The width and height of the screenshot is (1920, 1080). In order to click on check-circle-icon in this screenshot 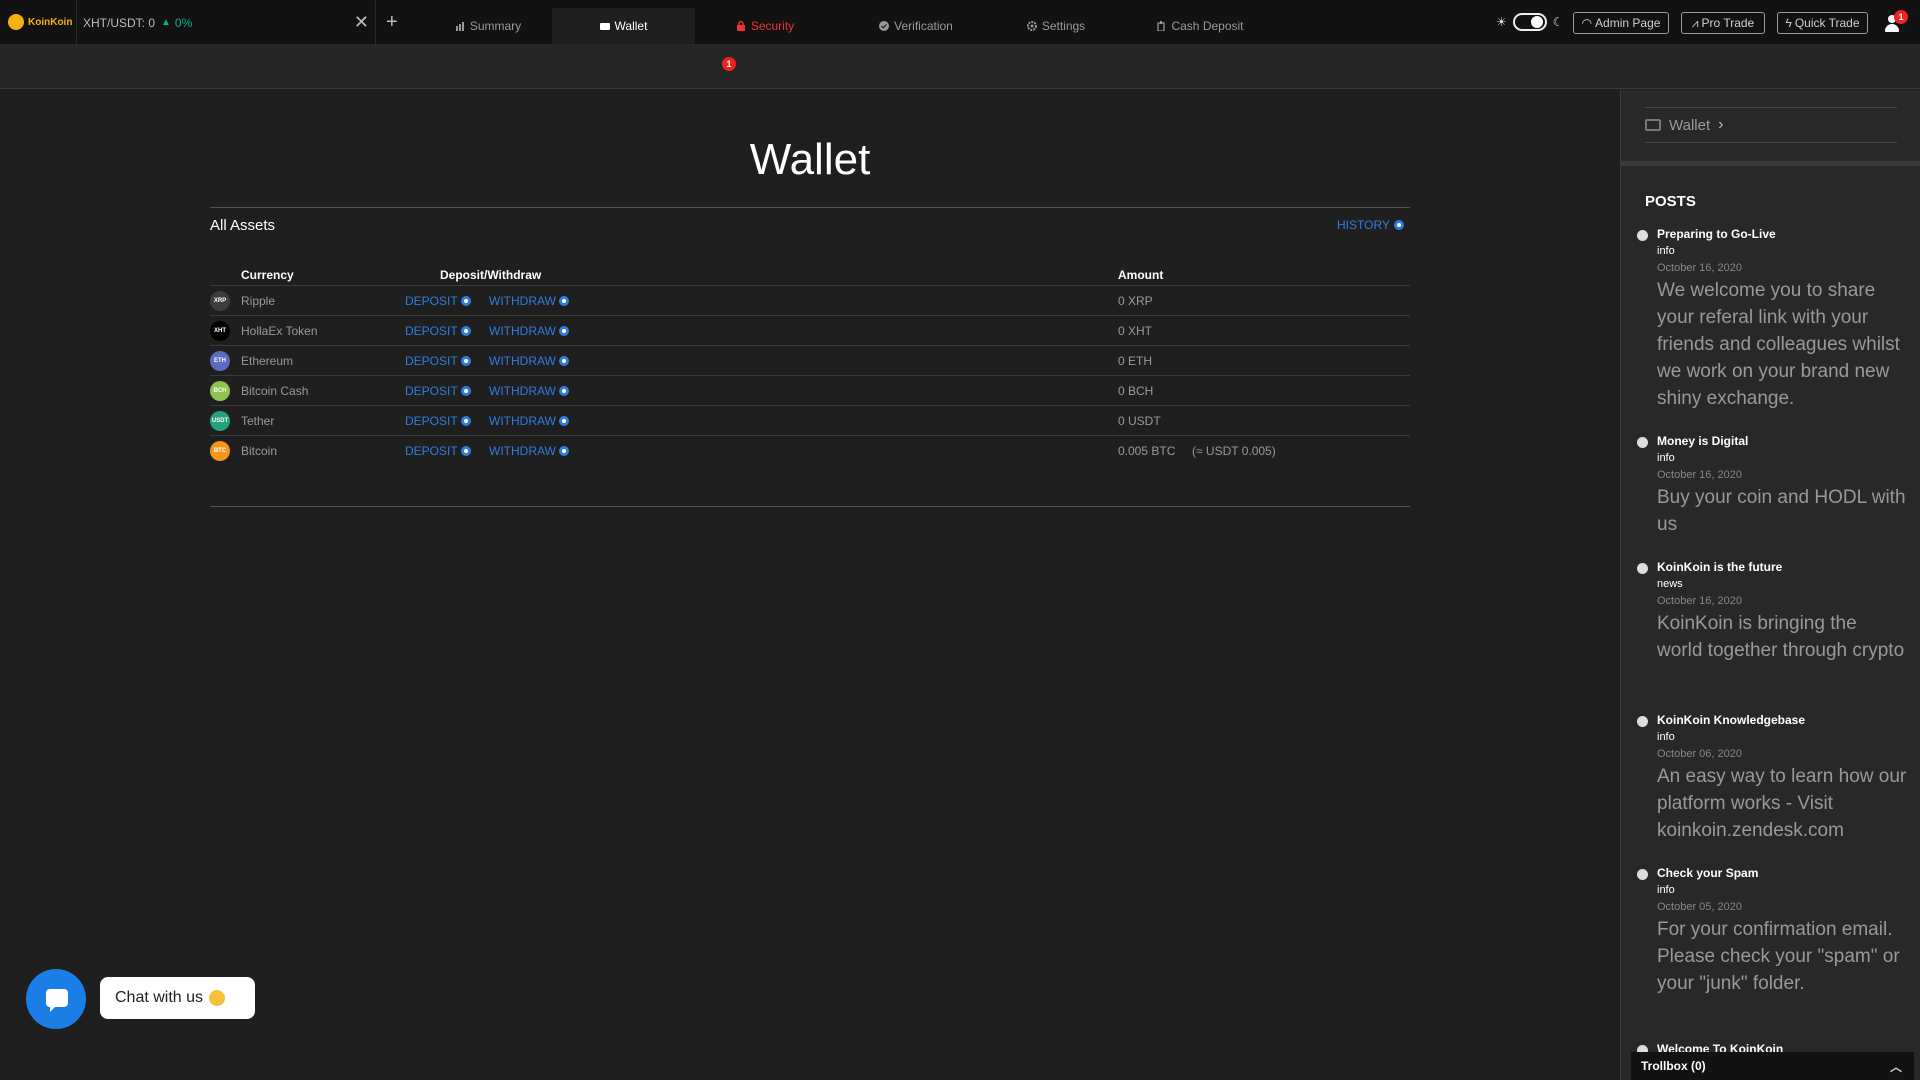, I will do `click(884, 26)`.